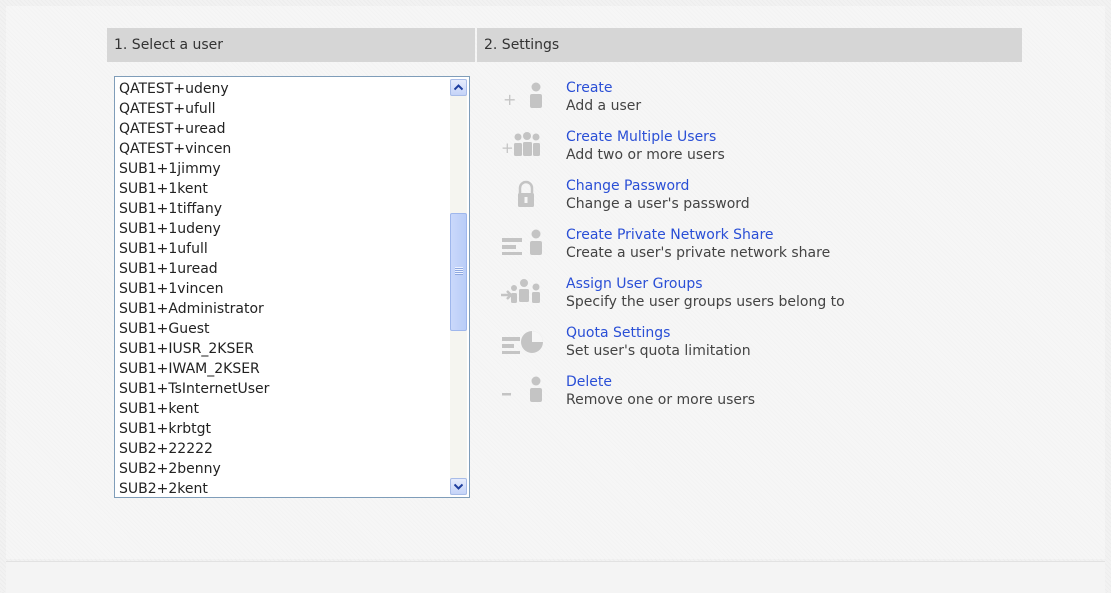  Describe the element at coordinates (758, 199) in the screenshot. I see `action-change-password: Change Password Change a user's password` at that location.